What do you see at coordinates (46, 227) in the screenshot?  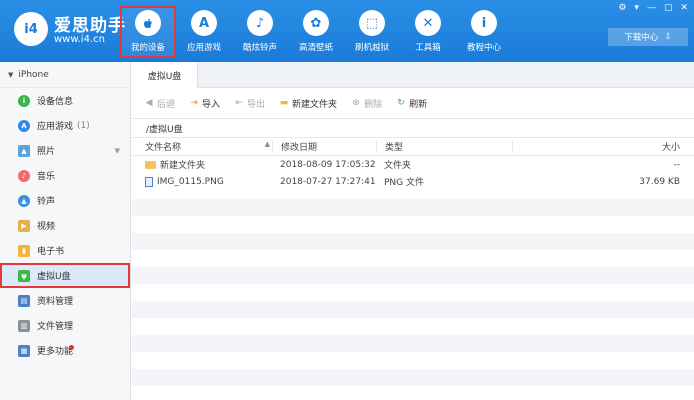 I see `sidebar-item-label: 视频` at bounding box center [46, 227].